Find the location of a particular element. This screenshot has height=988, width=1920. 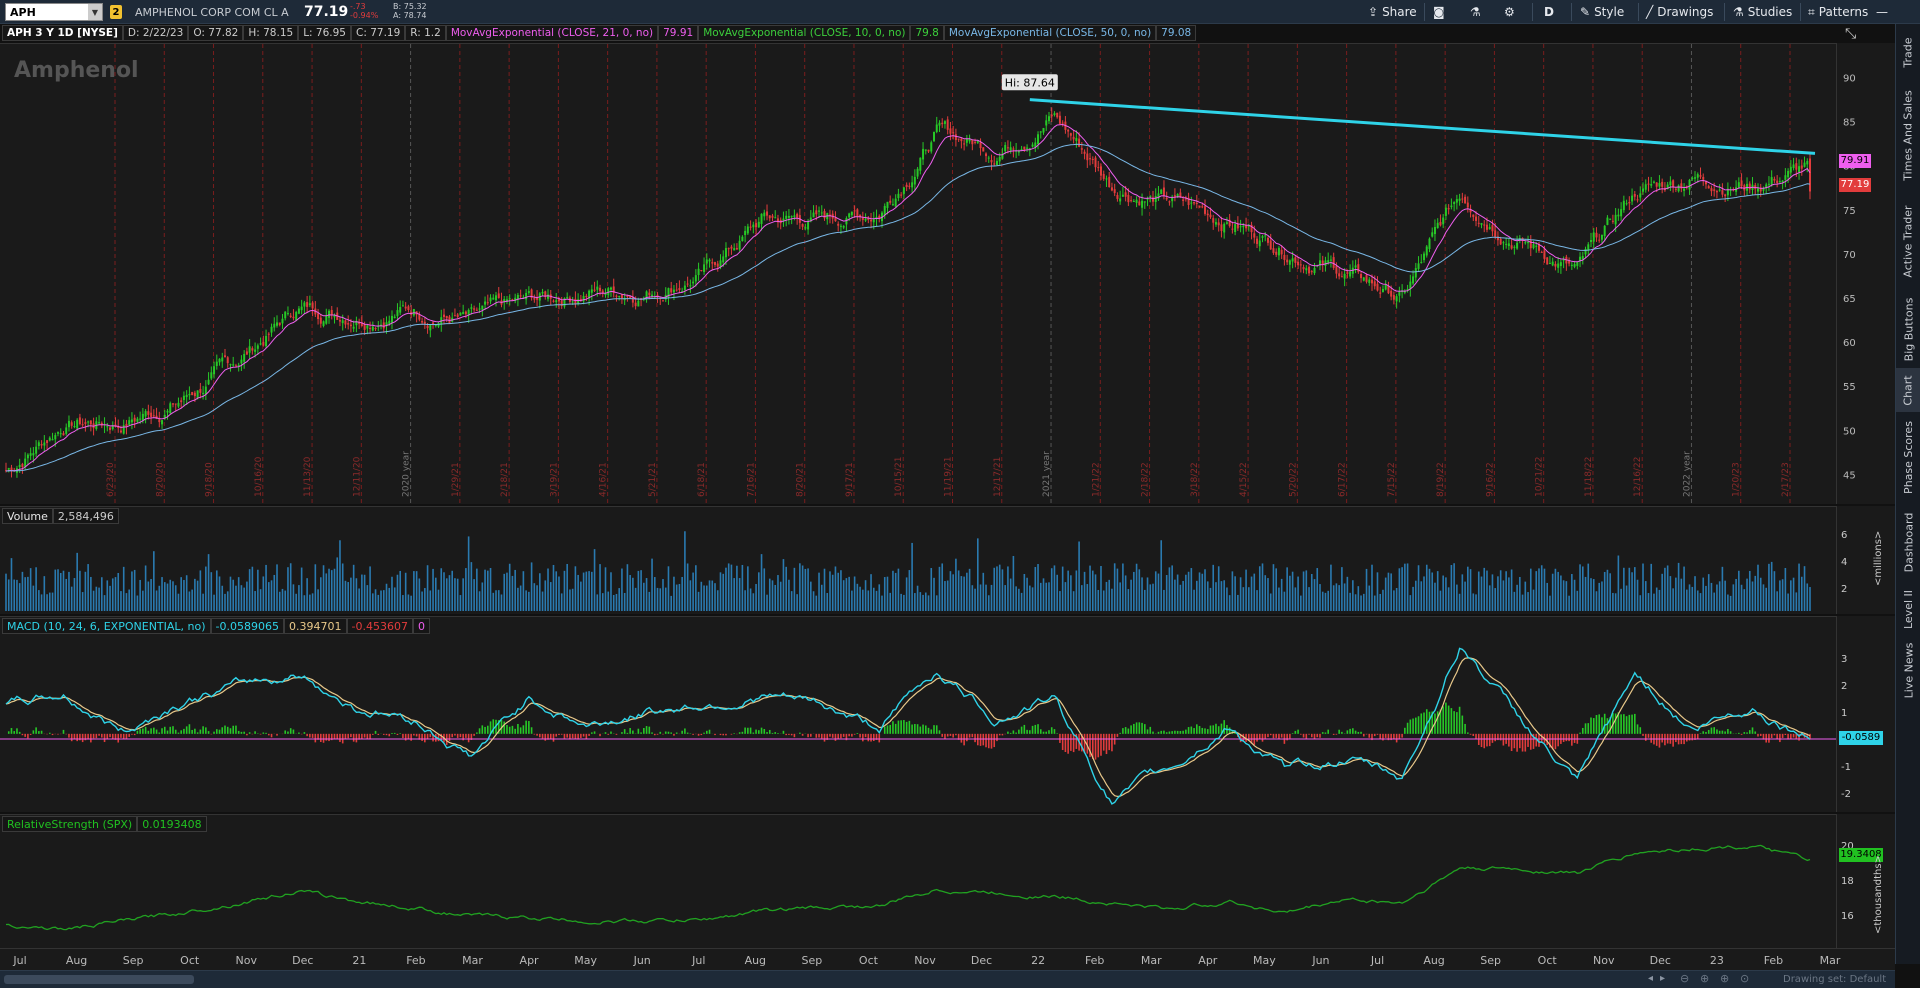

flask-button: ⚗ is located at coordinates (1475, 12).